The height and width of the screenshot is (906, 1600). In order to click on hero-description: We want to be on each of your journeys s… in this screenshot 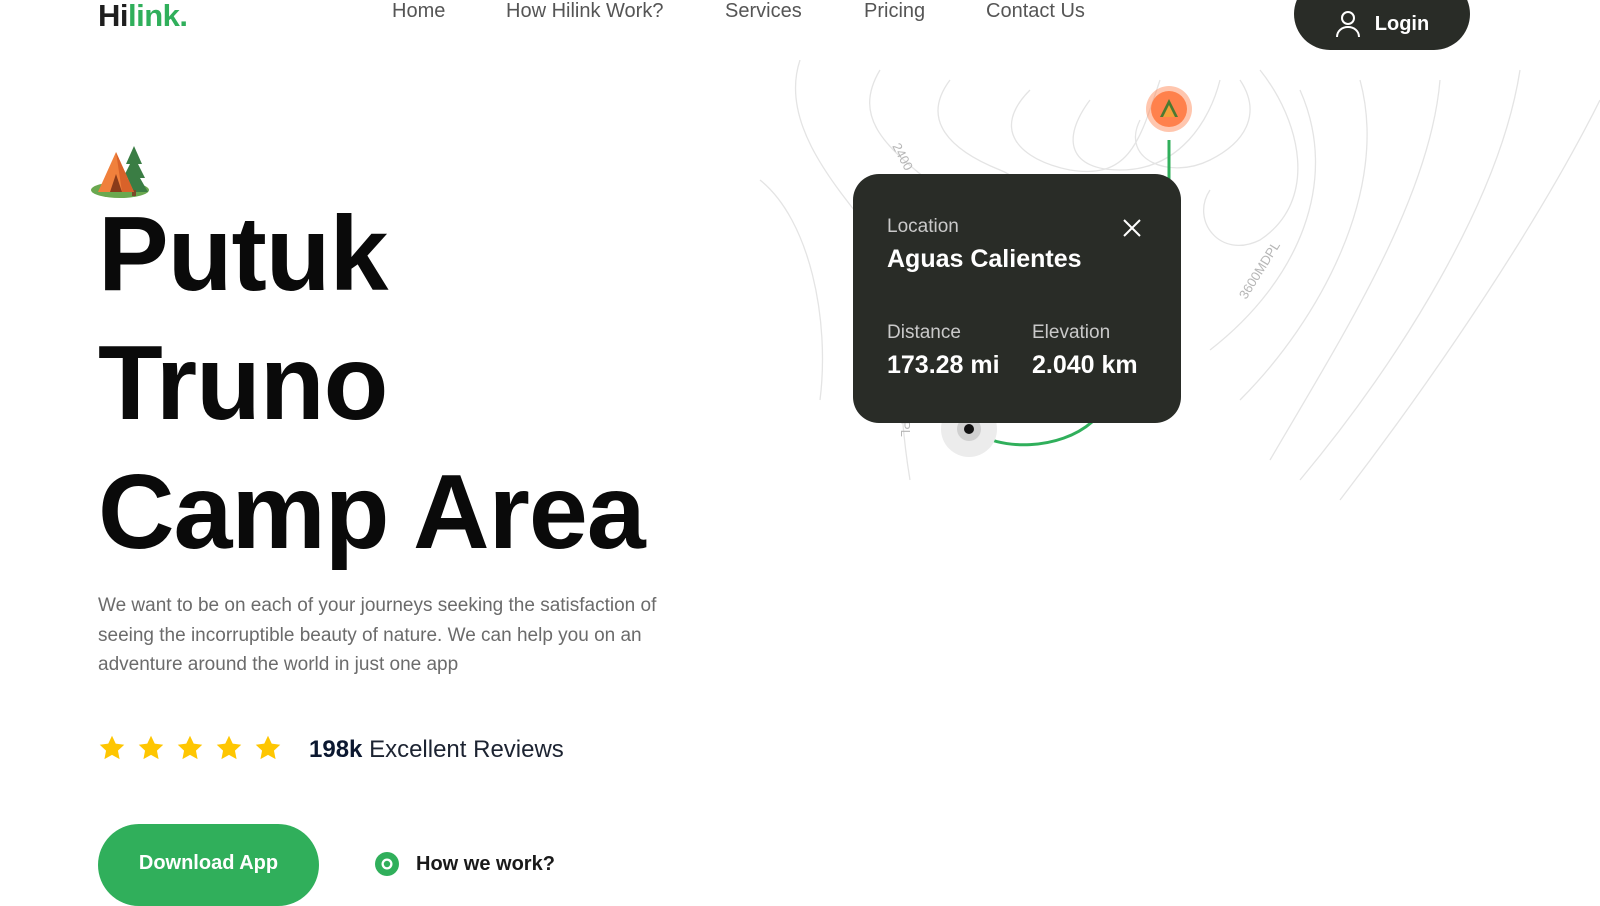, I will do `click(377, 635)`.